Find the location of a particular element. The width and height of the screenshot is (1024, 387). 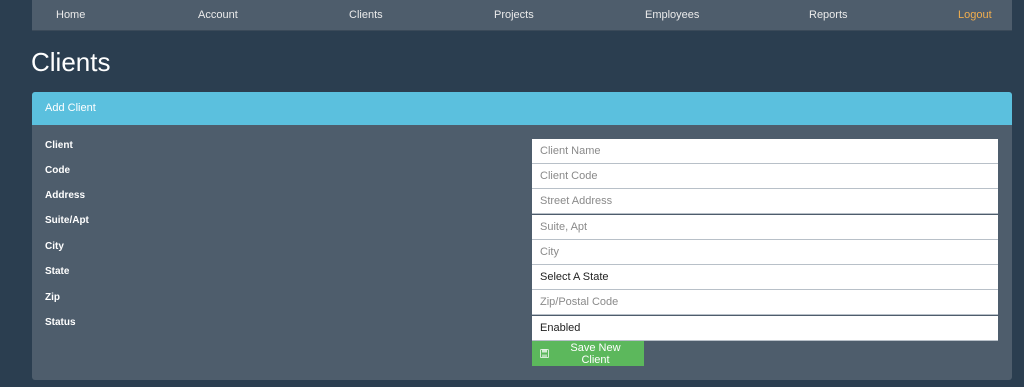

state-label: State is located at coordinates (57, 271).